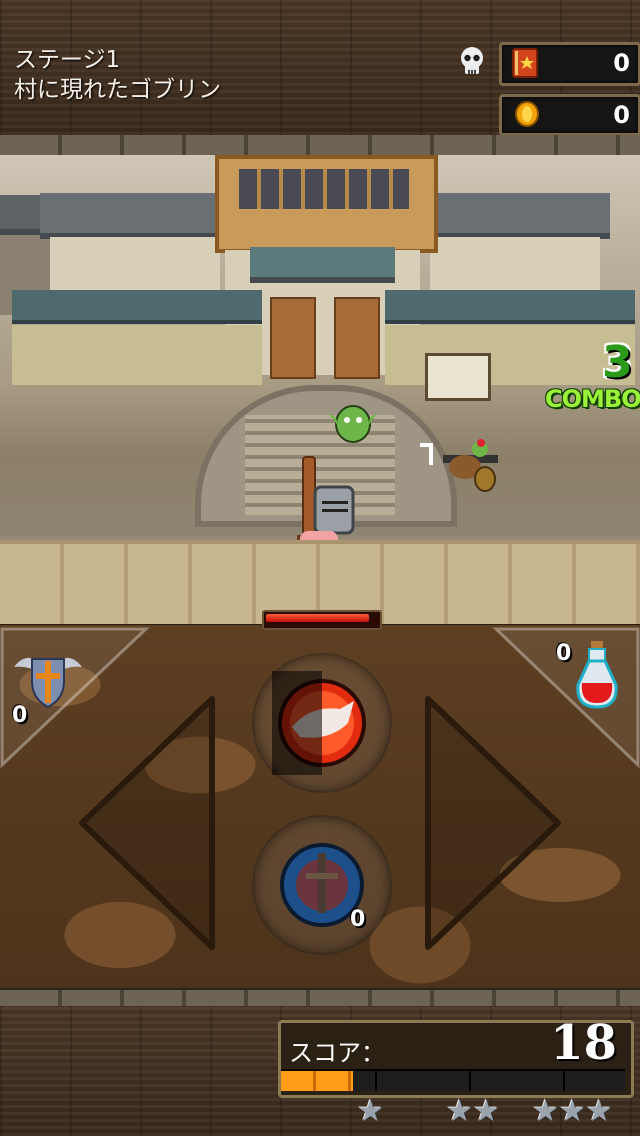  Describe the element at coordinates (357, 338) in the screenshot. I see `gate-door-right` at that location.